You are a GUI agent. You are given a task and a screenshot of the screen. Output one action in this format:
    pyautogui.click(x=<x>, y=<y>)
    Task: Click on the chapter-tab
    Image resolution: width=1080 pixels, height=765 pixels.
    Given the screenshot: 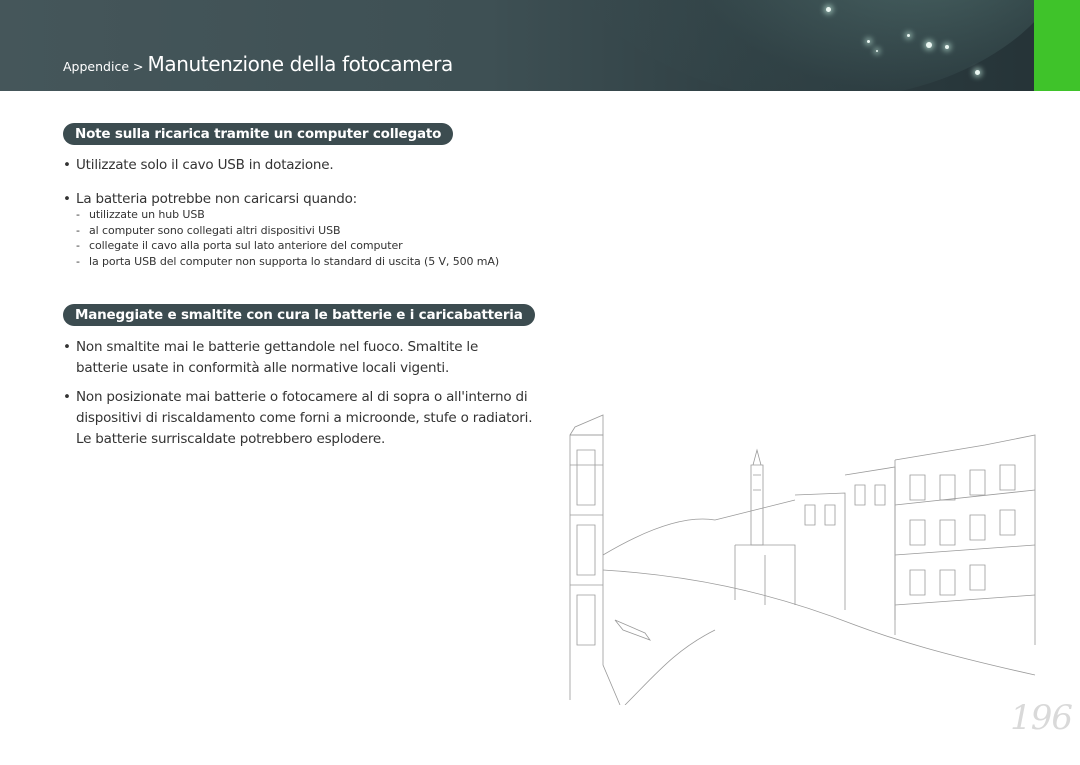 What is the action you would take?
    pyautogui.click(x=1057, y=45)
    